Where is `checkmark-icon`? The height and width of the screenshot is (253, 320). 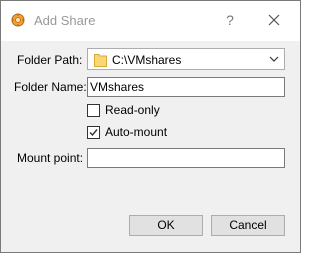
checkmark-icon is located at coordinates (93, 133).